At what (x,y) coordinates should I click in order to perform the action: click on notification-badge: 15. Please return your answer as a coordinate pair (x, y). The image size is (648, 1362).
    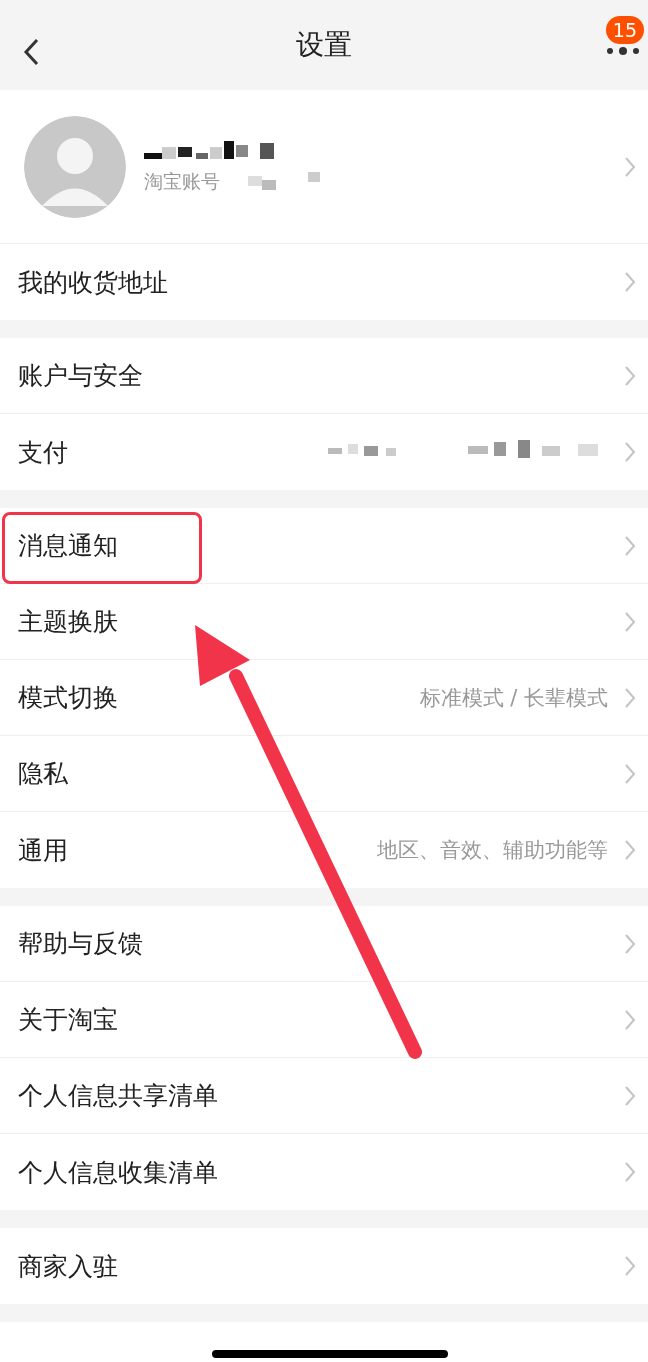
    Looking at the image, I should click on (624, 30).